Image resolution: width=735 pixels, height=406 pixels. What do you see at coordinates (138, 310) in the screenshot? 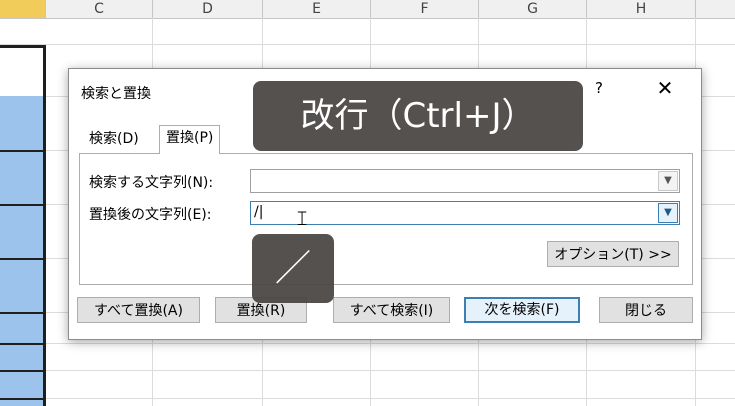
I see `replace-all-button: すべて置換(A)` at bounding box center [138, 310].